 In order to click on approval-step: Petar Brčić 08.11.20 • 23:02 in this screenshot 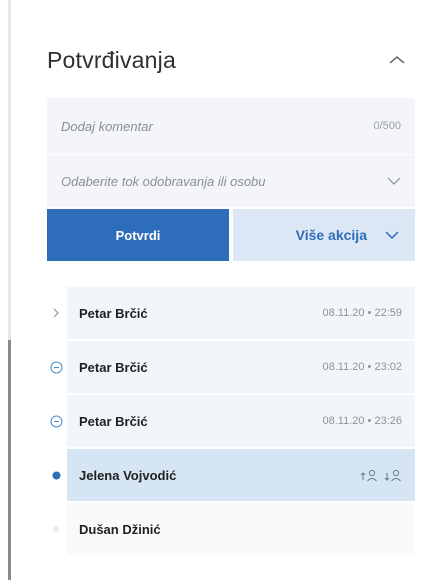, I will do `click(230, 367)`.